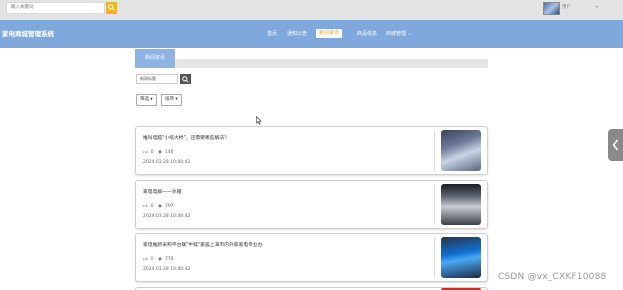  What do you see at coordinates (169, 206) in the screenshot?
I see `view-count: 797` at bounding box center [169, 206].